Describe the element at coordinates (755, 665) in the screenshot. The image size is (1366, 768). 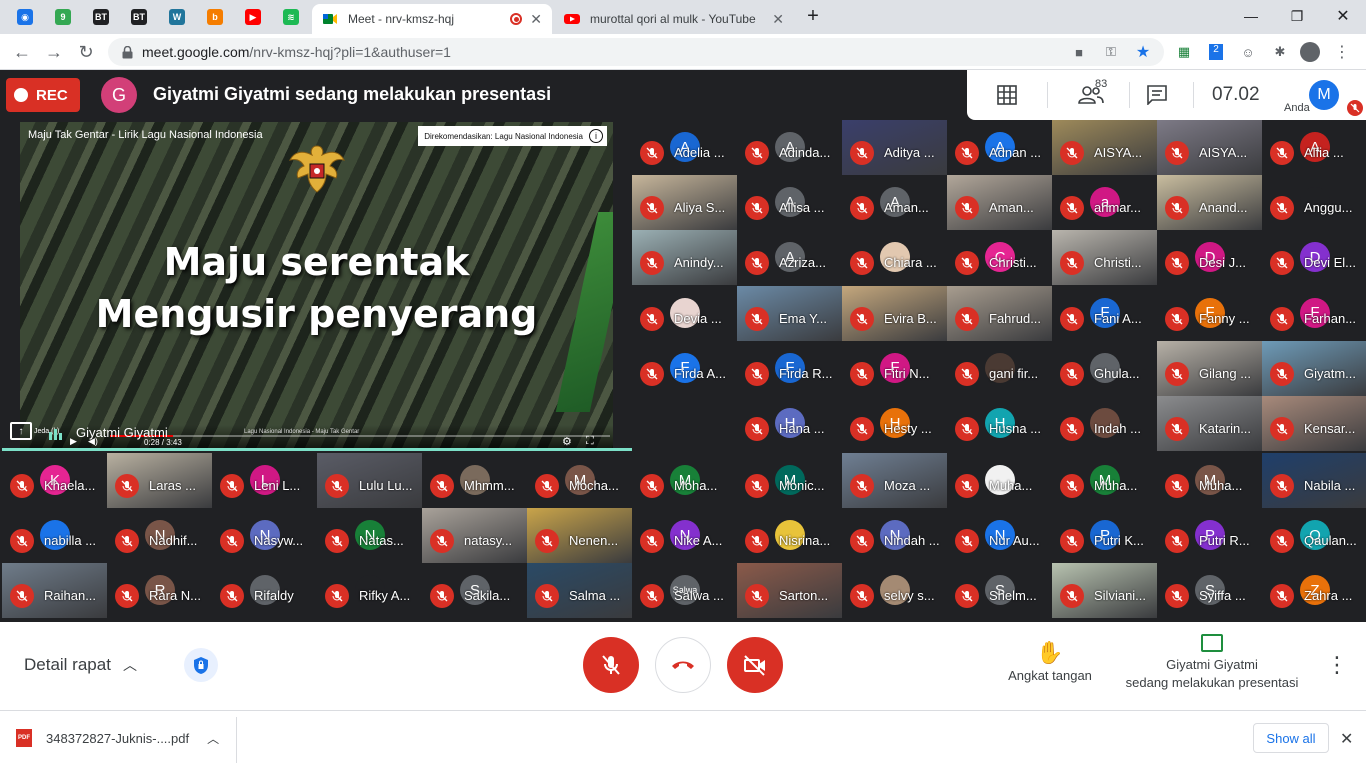
I see `camera-toggle-button` at that location.